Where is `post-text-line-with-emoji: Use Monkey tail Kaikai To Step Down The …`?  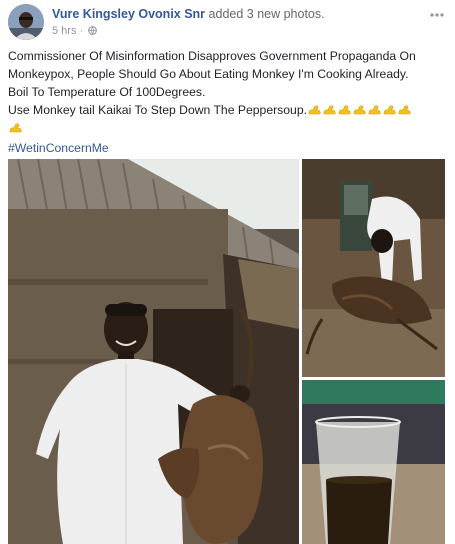 post-text-line-with-emoji: Use Monkey tail Kaikai To Step Down The … is located at coordinates (228, 111).